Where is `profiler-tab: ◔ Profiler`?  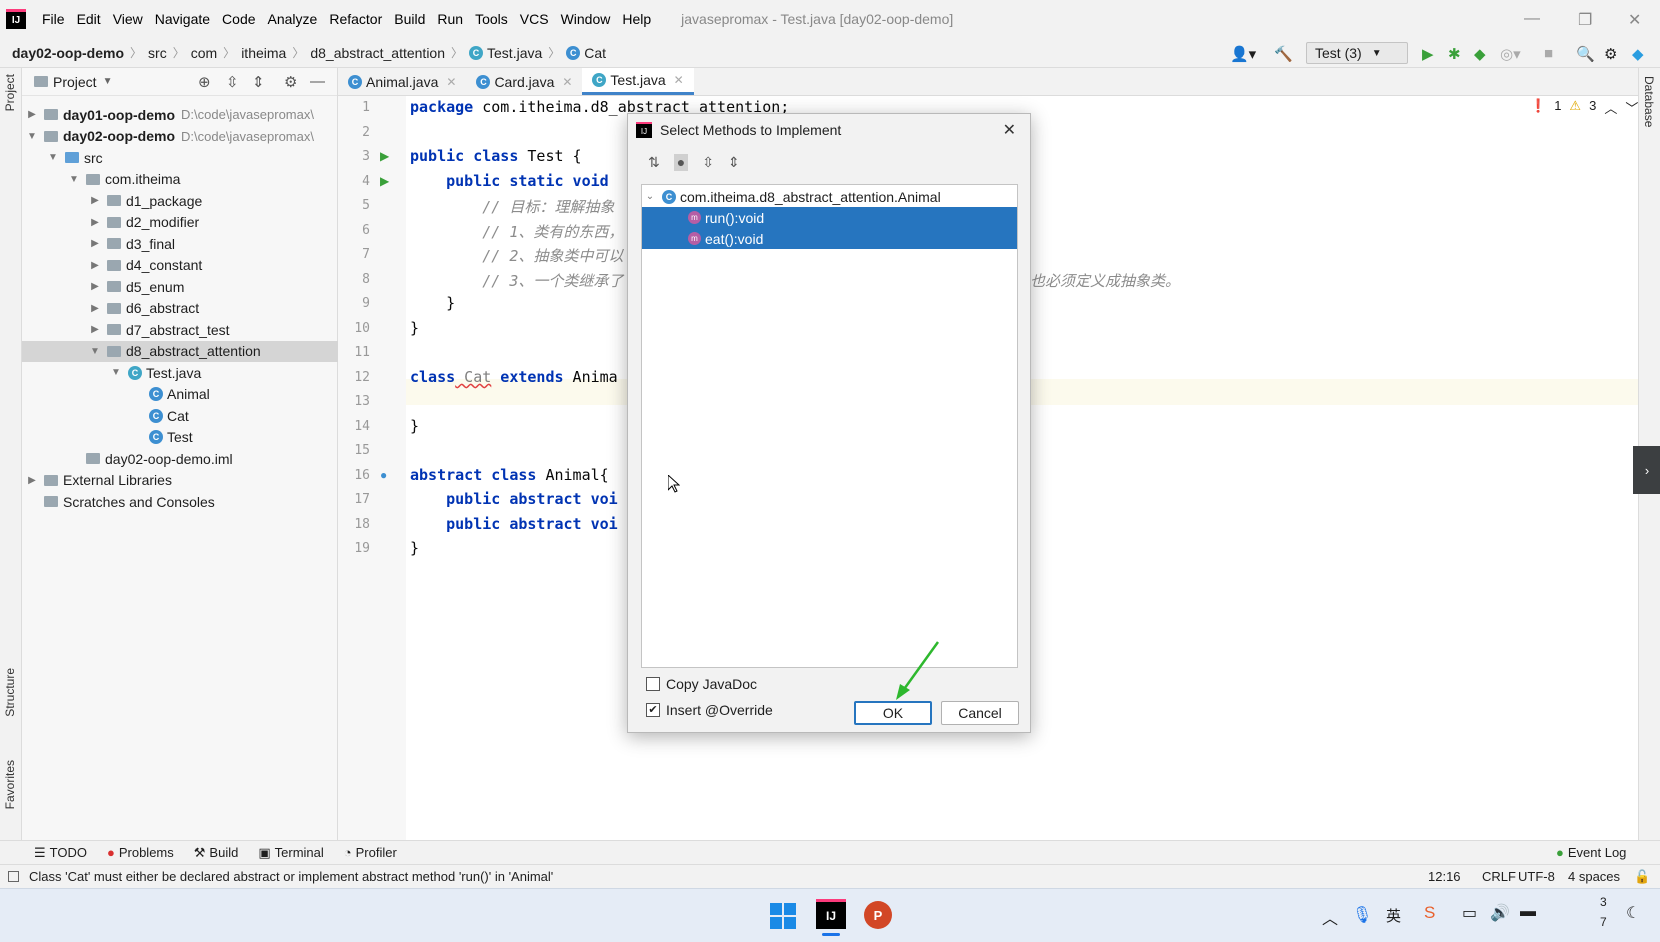
profiler-tab: ◔ Profiler is located at coordinates (370, 852).